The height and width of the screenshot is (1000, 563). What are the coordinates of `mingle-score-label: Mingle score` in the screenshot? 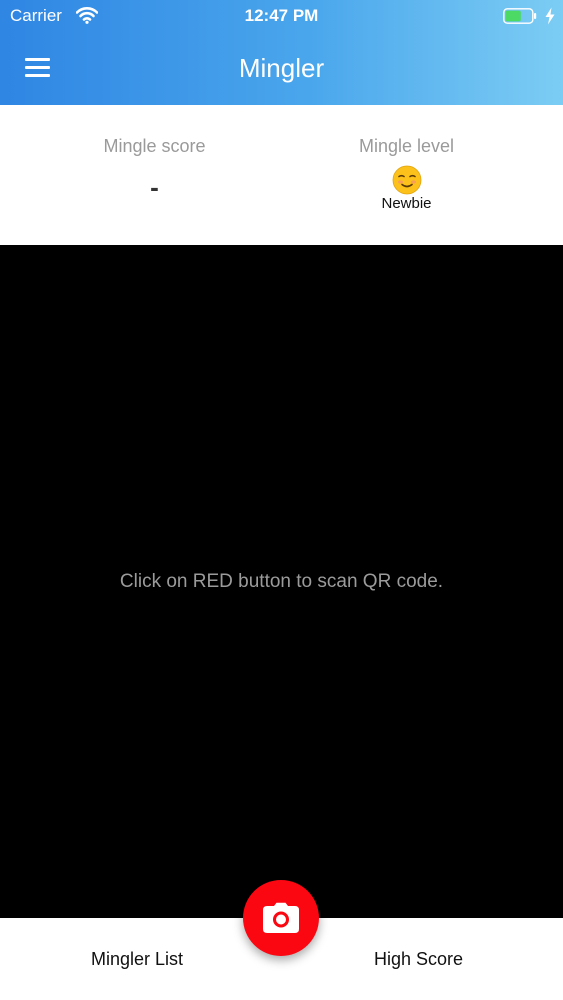 It's located at (154, 146).